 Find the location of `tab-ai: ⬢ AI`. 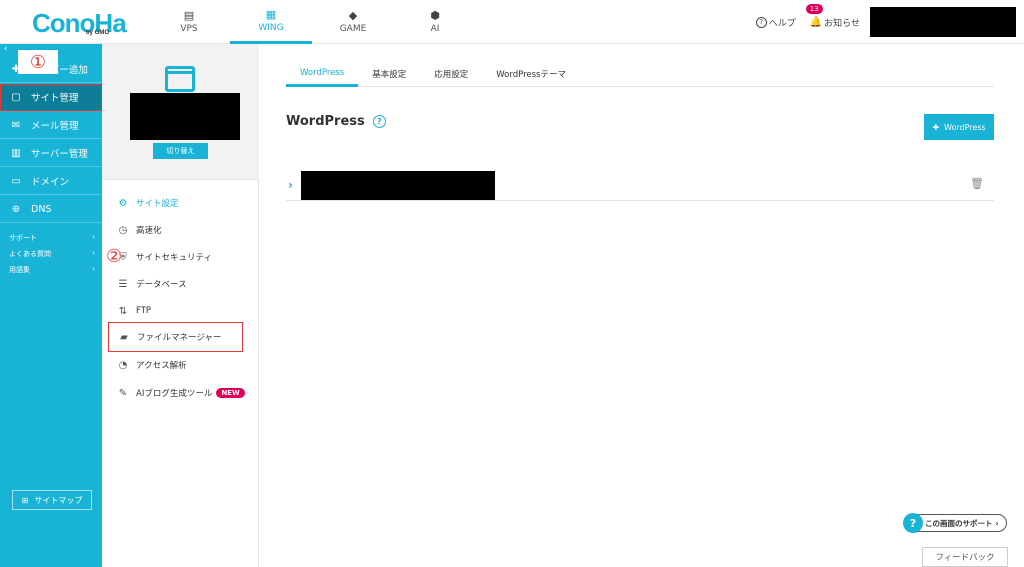

tab-ai: ⬢ AI is located at coordinates (435, 22).